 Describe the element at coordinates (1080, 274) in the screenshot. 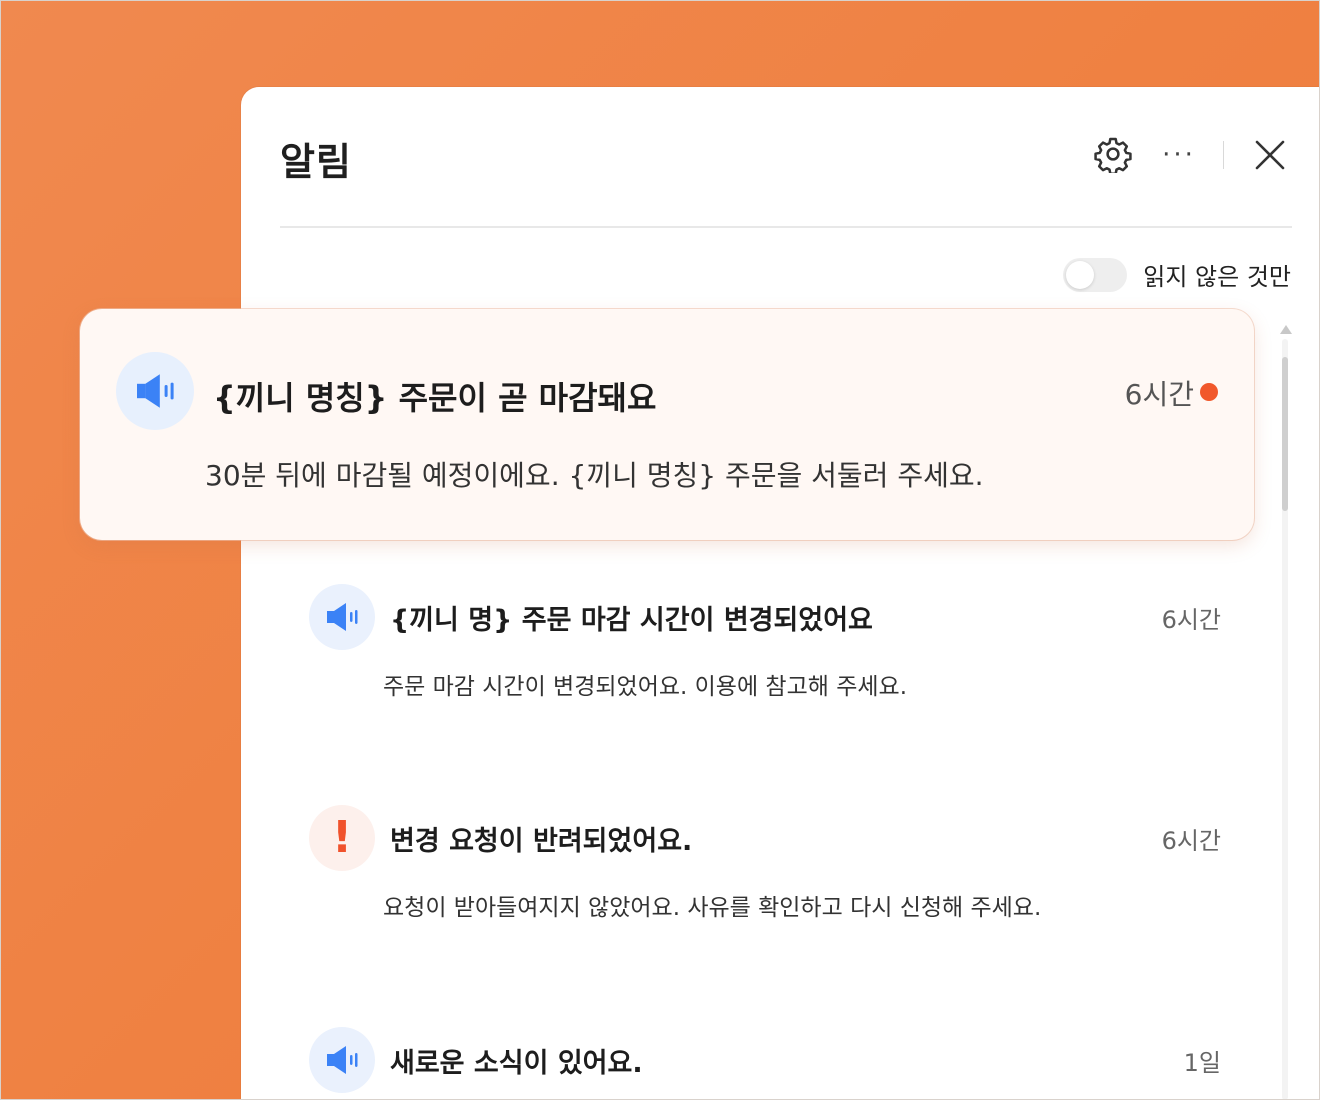

I see `toggle-knob` at that location.